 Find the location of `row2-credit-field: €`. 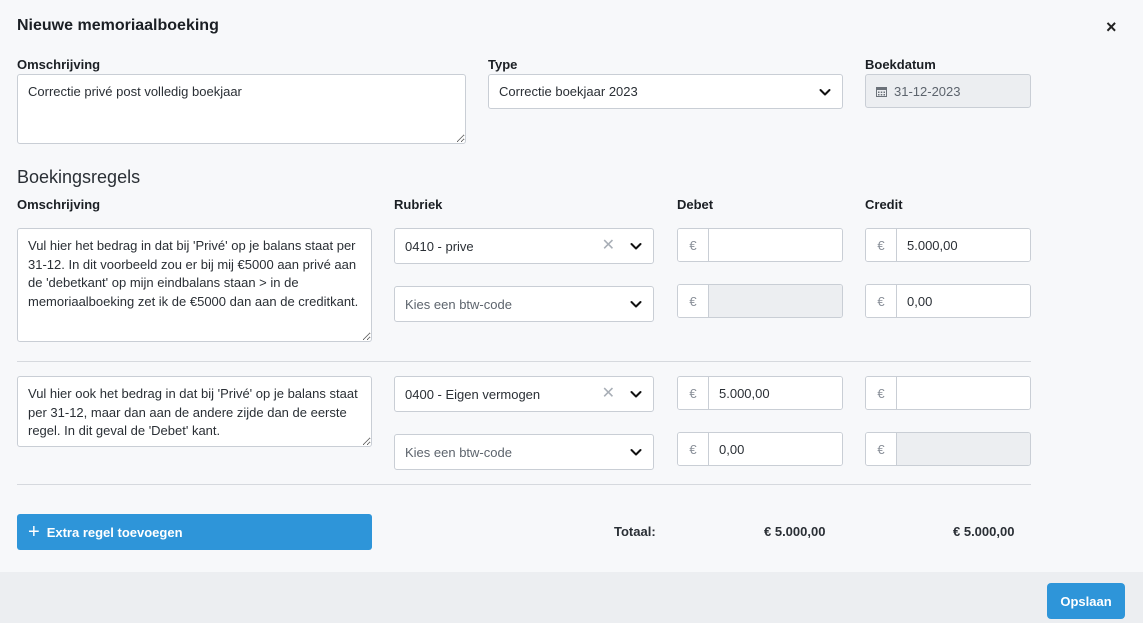

row2-credit-field: € is located at coordinates (948, 393).